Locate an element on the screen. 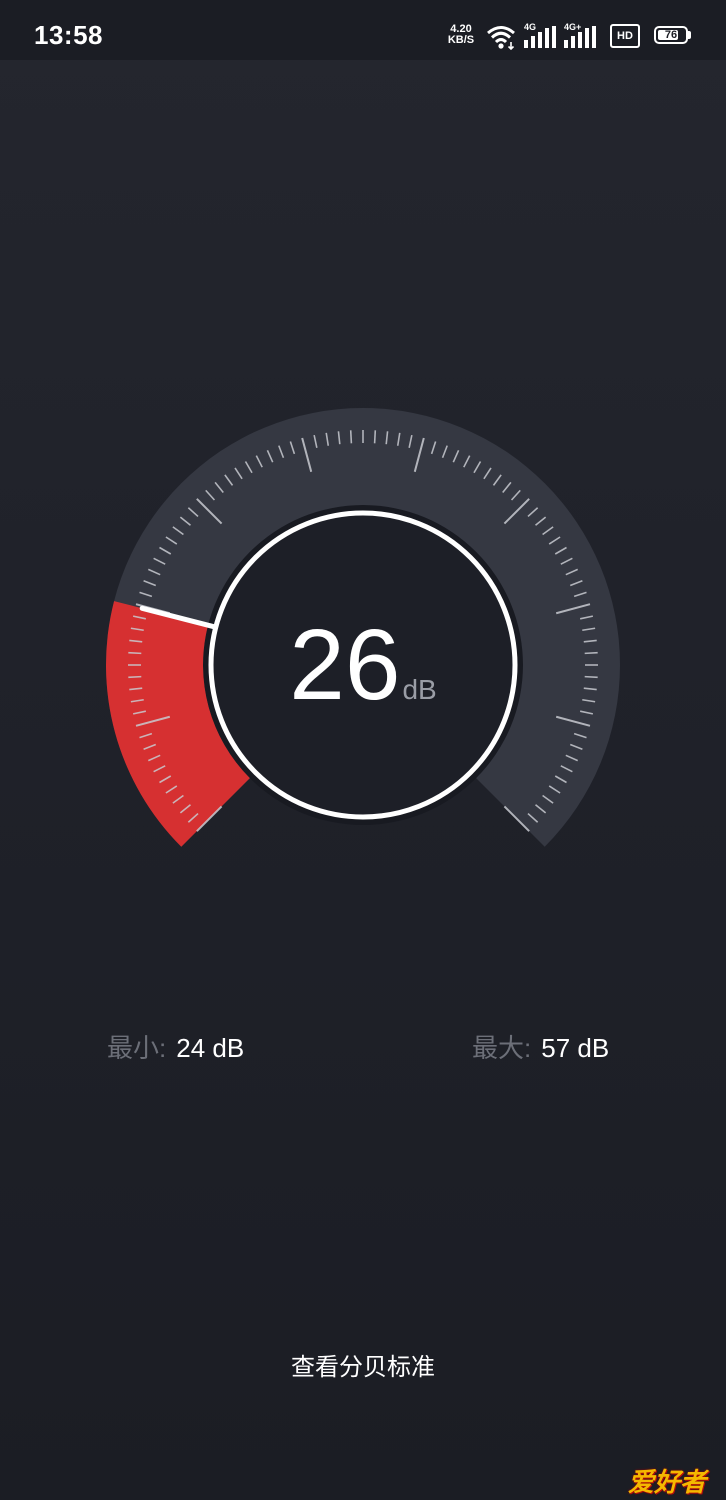 Image resolution: width=726 pixels, height=1500 pixels. watermark-text: 爱好者 is located at coordinates (666, 1482).